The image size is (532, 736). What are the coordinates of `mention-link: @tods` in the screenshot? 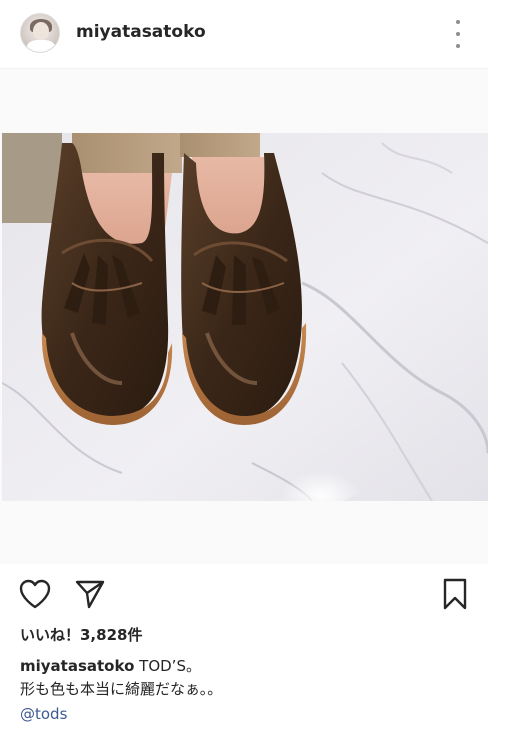 It's located at (43, 714).